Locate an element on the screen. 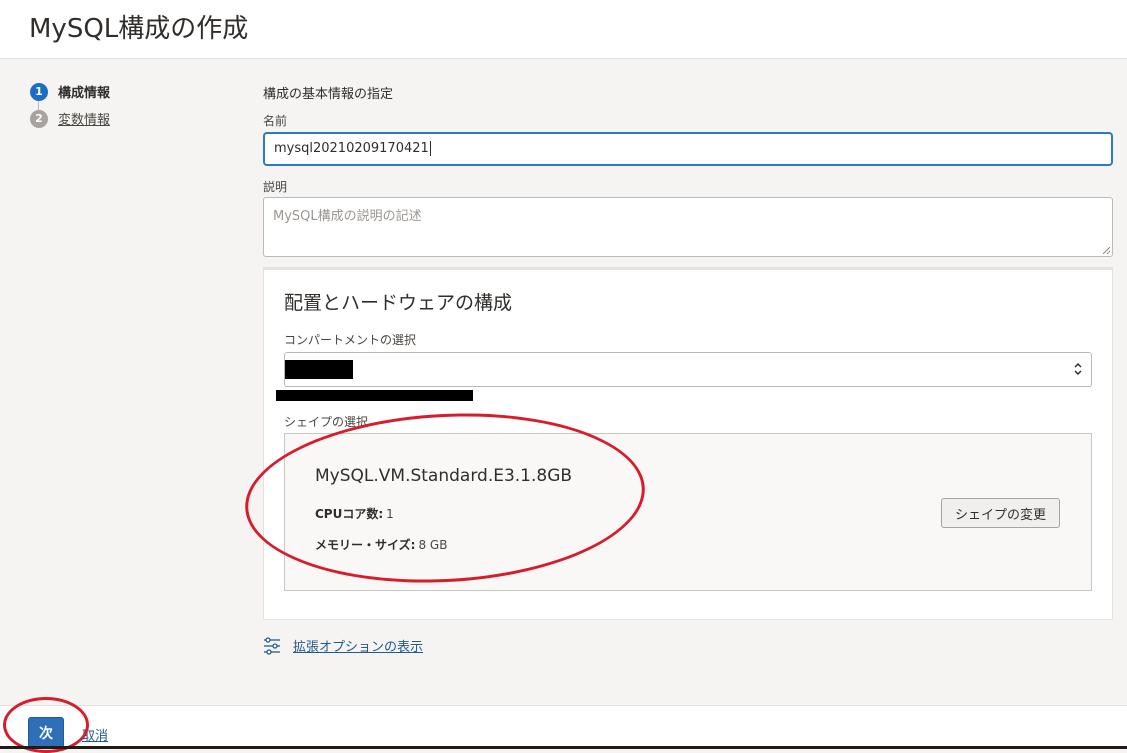  name-label: 名前 is located at coordinates (275, 121).